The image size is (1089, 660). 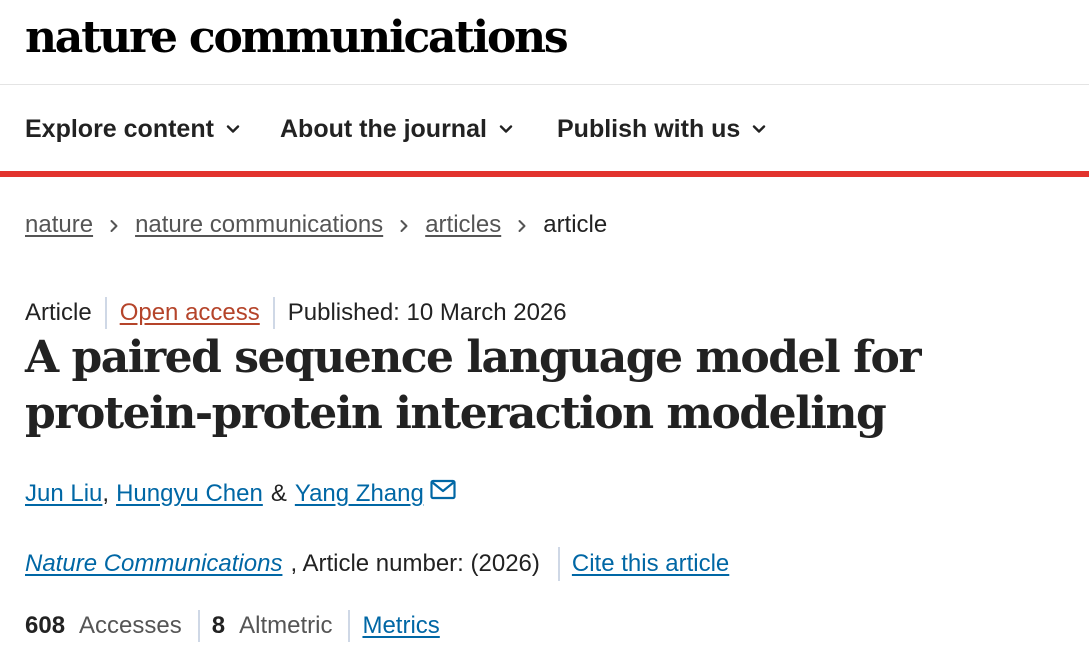 I want to click on altmetric-count: 8, so click(x=218, y=625).